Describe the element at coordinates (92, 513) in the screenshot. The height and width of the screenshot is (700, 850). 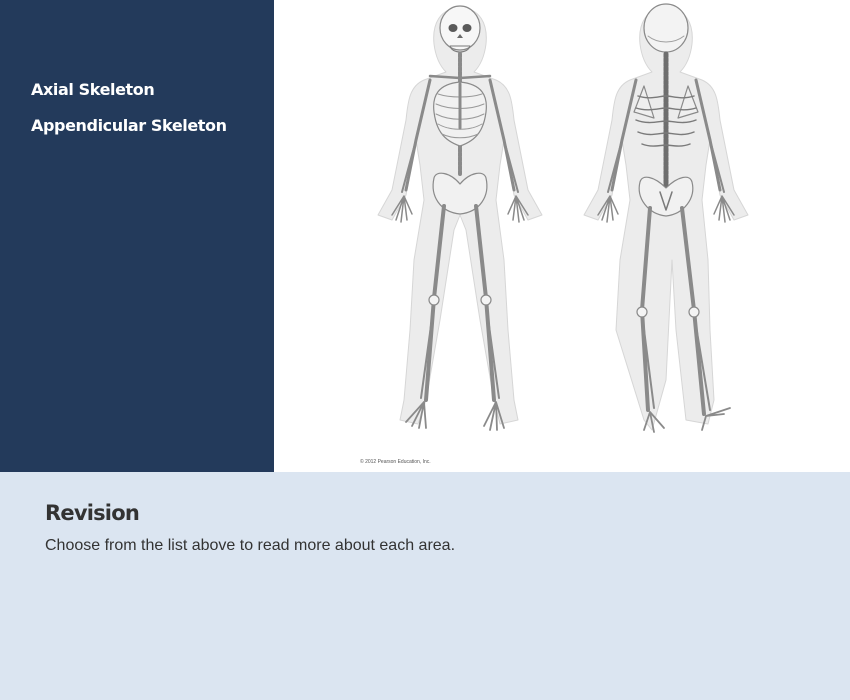
I see `revision-title: Revision` at that location.